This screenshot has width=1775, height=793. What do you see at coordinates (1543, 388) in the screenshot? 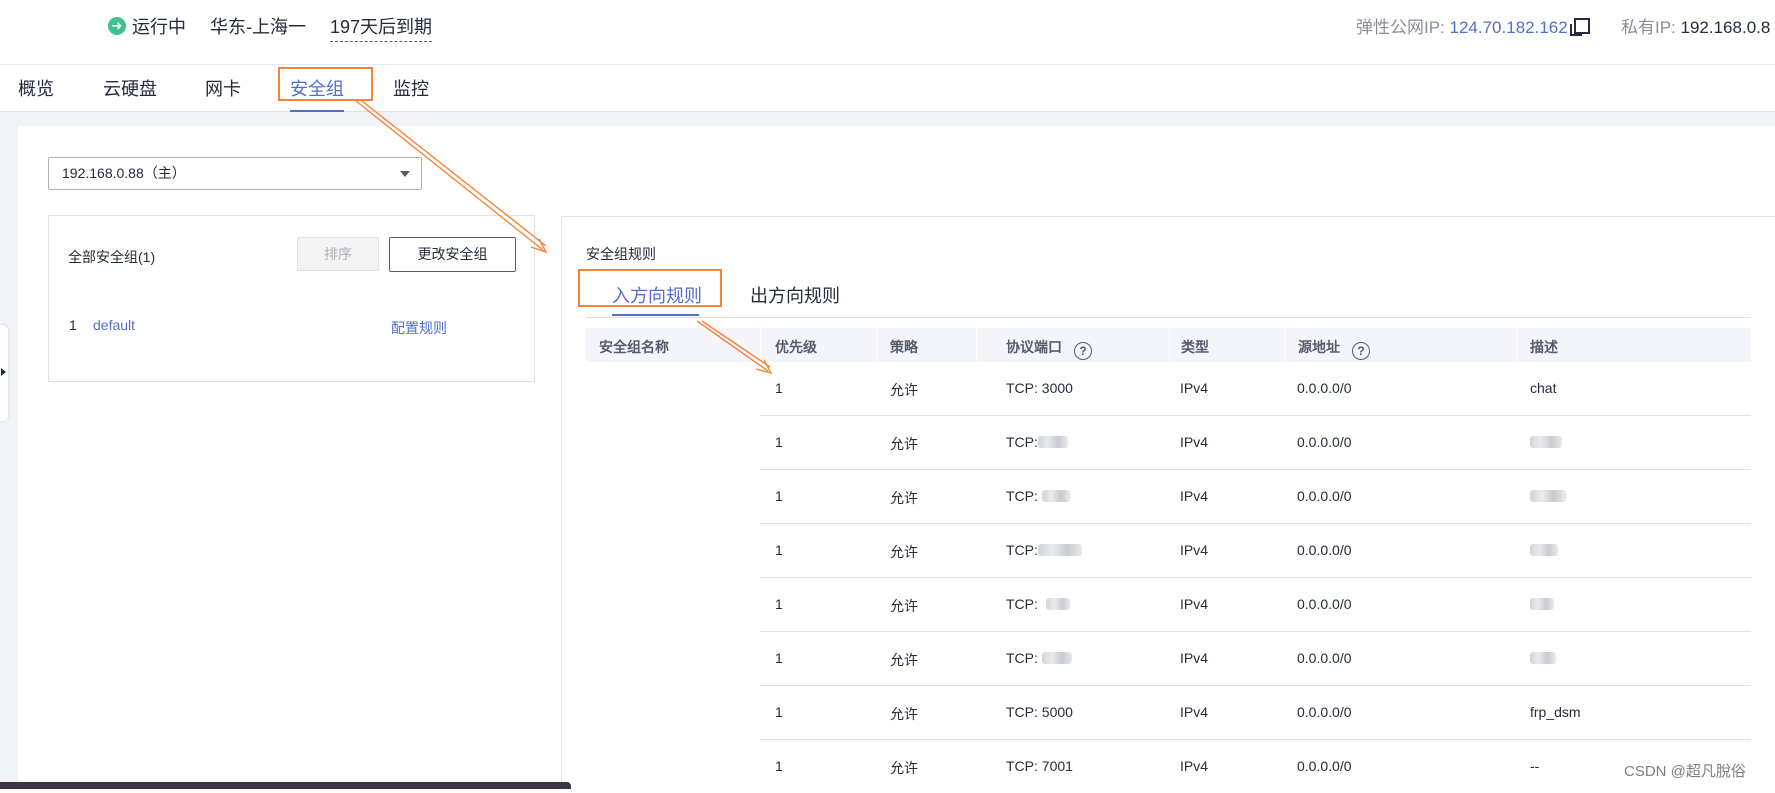
I see `cell-description: chat` at bounding box center [1543, 388].